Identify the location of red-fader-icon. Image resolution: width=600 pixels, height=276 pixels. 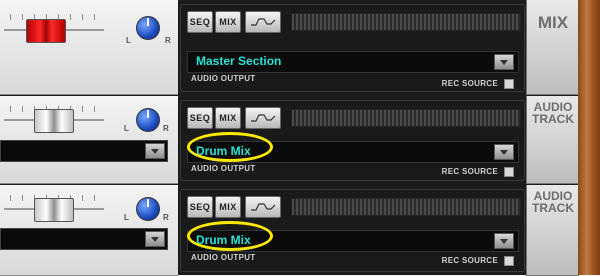
(46, 31).